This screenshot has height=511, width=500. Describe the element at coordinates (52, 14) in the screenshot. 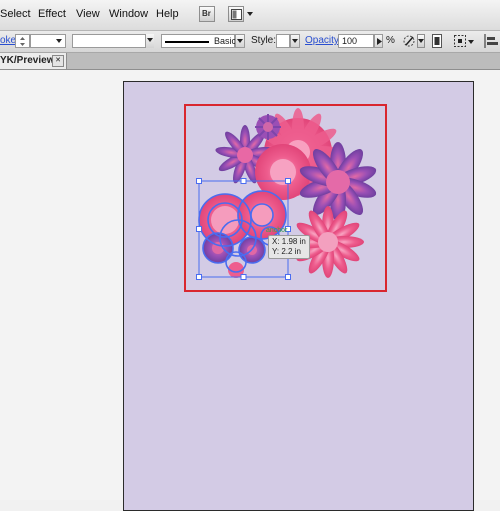

I see `menu-effect: Effect` at that location.